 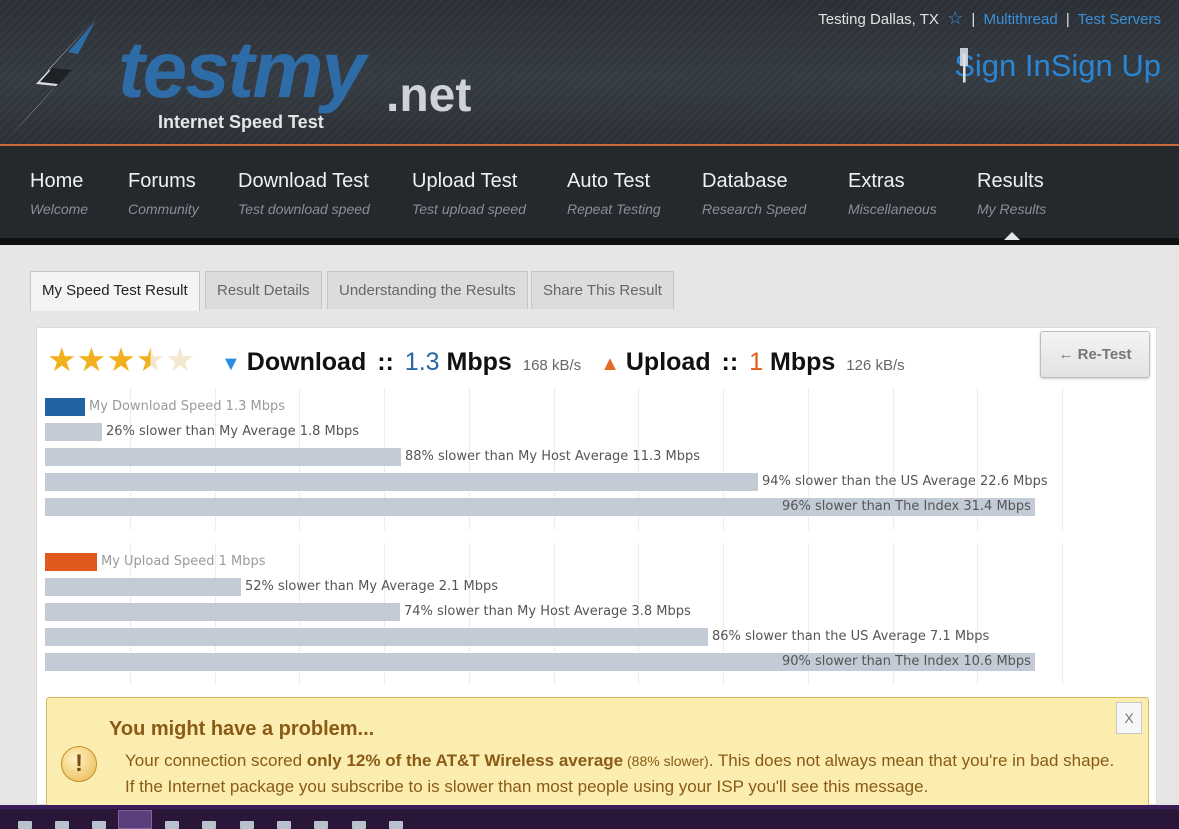 I want to click on nav-item-home: Home Welcome, so click(x=59, y=193).